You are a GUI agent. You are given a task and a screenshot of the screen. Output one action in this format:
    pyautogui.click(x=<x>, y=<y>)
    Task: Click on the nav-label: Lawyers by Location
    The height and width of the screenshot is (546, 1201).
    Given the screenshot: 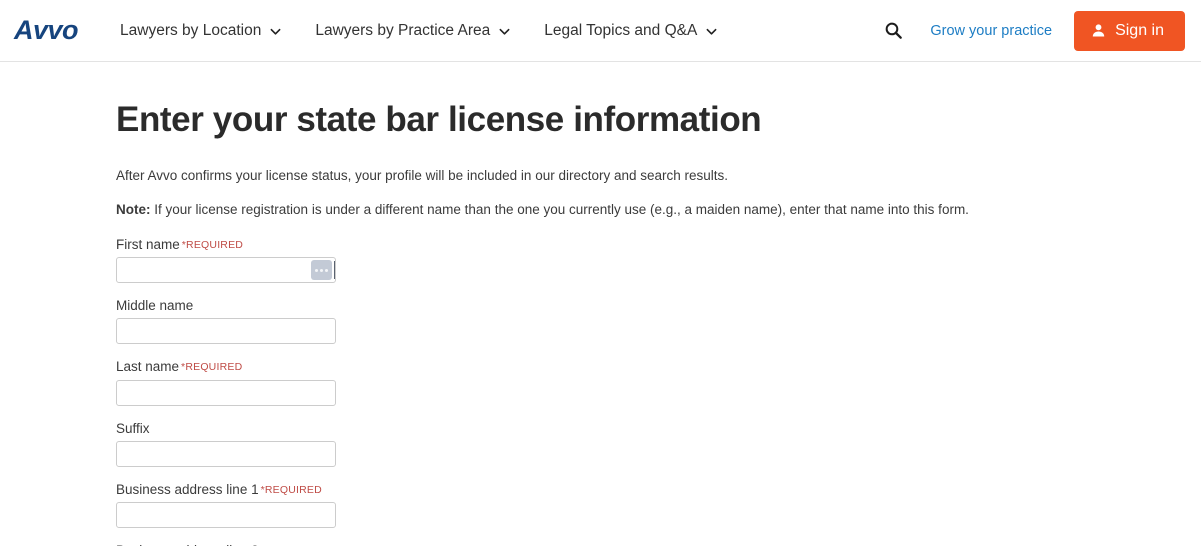 What is the action you would take?
    pyautogui.click(x=191, y=30)
    